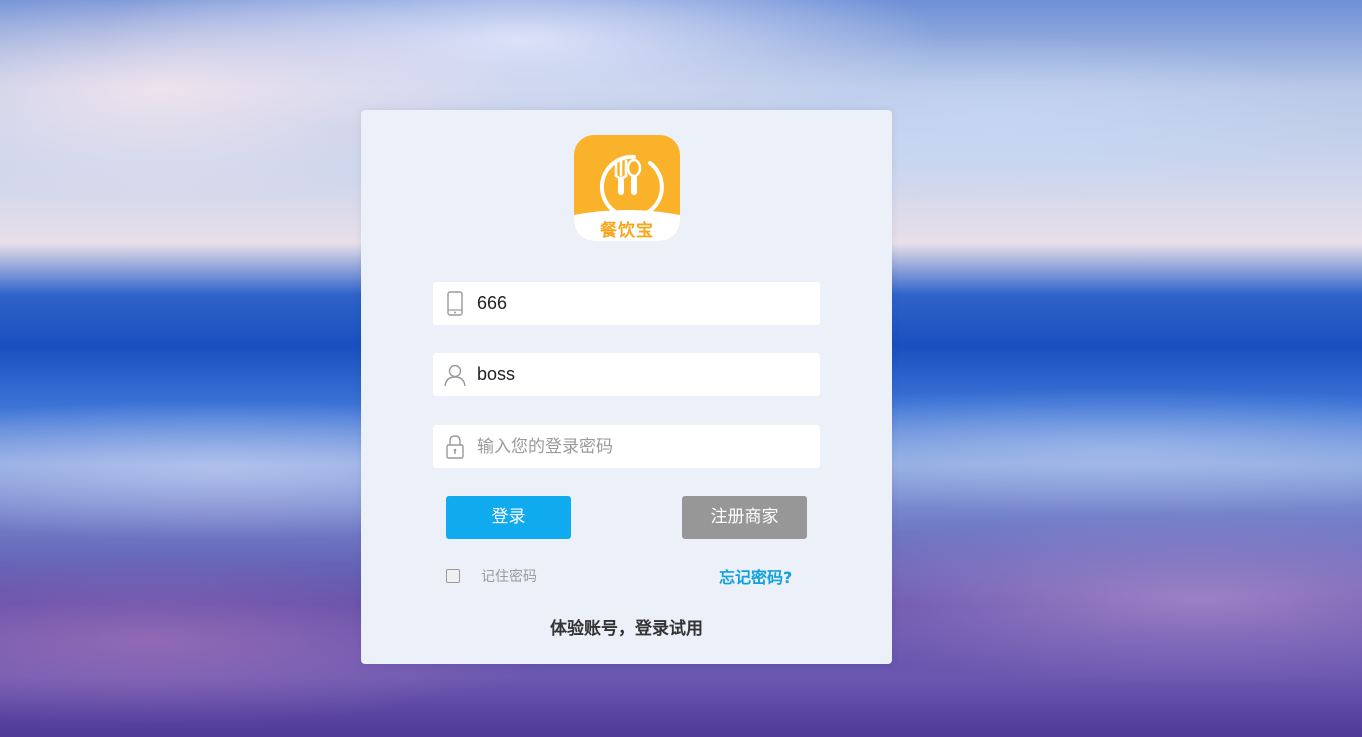  I want to click on user-icon, so click(455, 375).